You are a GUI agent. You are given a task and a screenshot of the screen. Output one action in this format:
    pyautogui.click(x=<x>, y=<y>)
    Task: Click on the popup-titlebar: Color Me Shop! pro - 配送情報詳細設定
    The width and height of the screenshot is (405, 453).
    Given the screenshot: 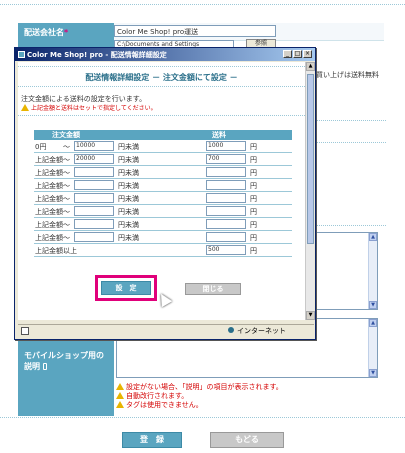 What is the action you would take?
    pyautogui.click(x=165, y=54)
    